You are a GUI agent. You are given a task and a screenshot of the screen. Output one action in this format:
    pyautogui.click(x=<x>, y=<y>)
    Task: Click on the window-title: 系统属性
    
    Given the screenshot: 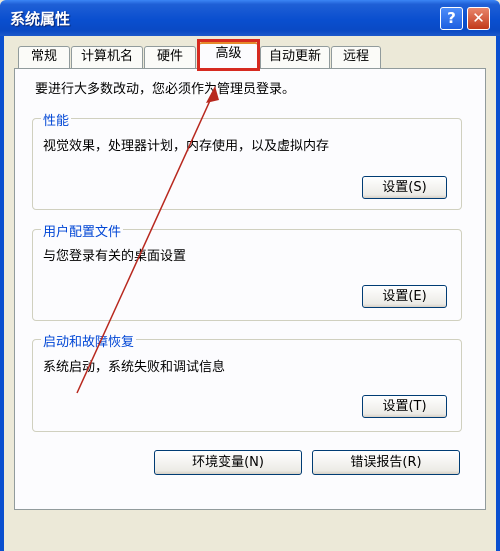 What is the action you would take?
    pyautogui.click(x=40, y=19)
    